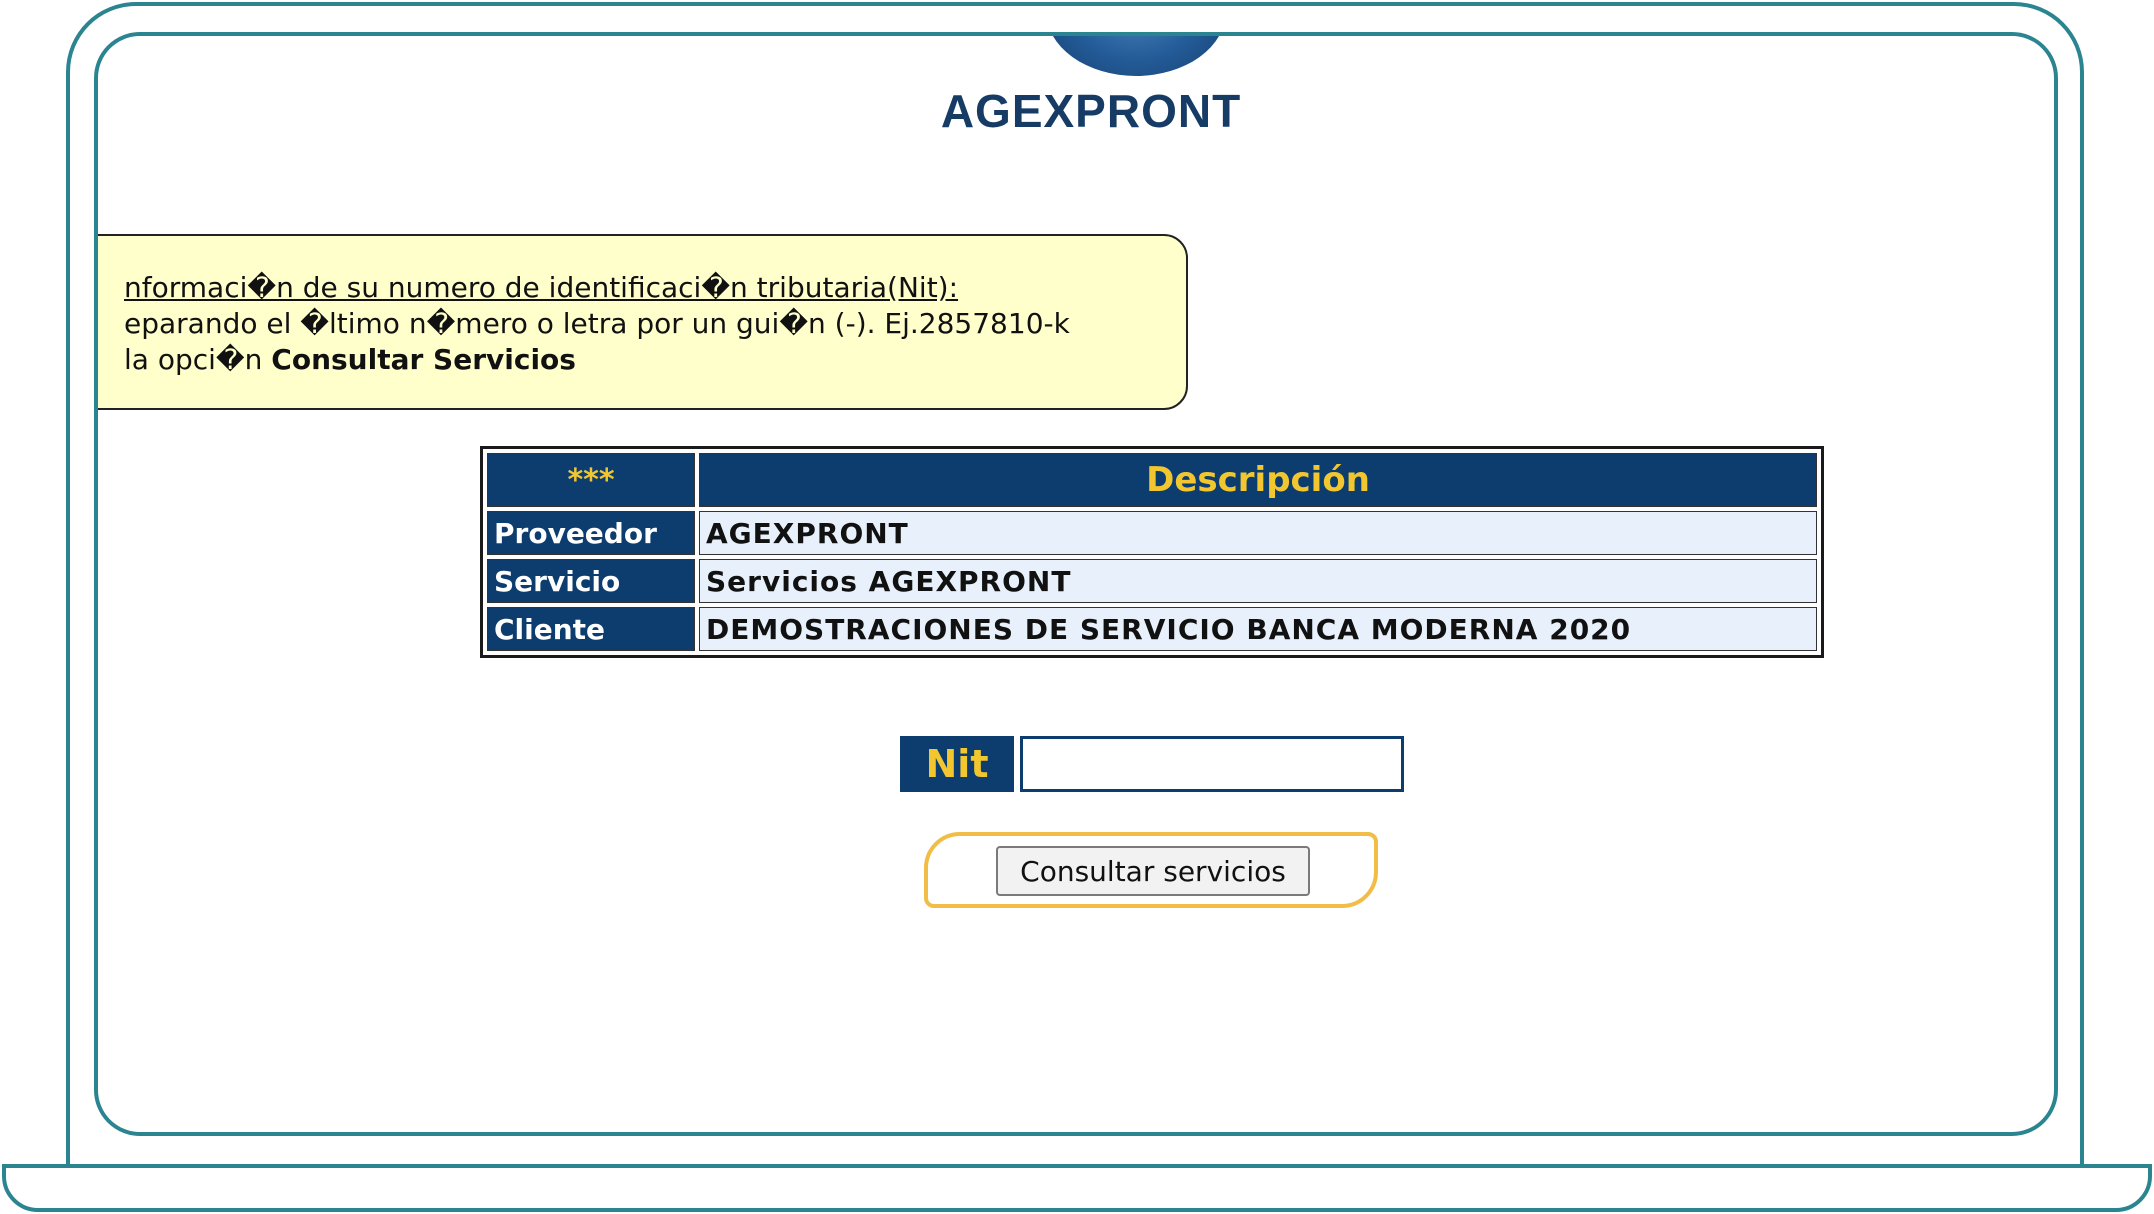  I want to click on logo-text: AGEXPRONT, so click(1091, 111).